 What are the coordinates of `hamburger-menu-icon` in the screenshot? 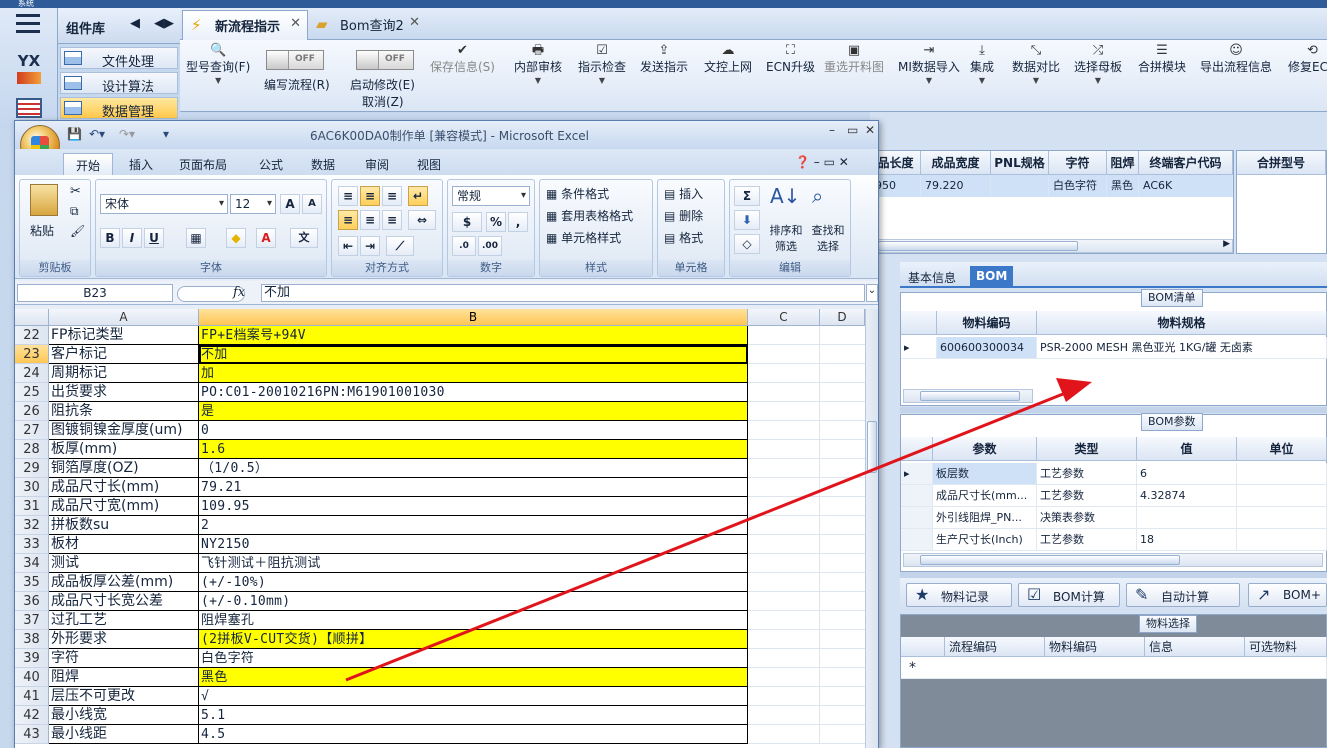 It's located at (28, 24).